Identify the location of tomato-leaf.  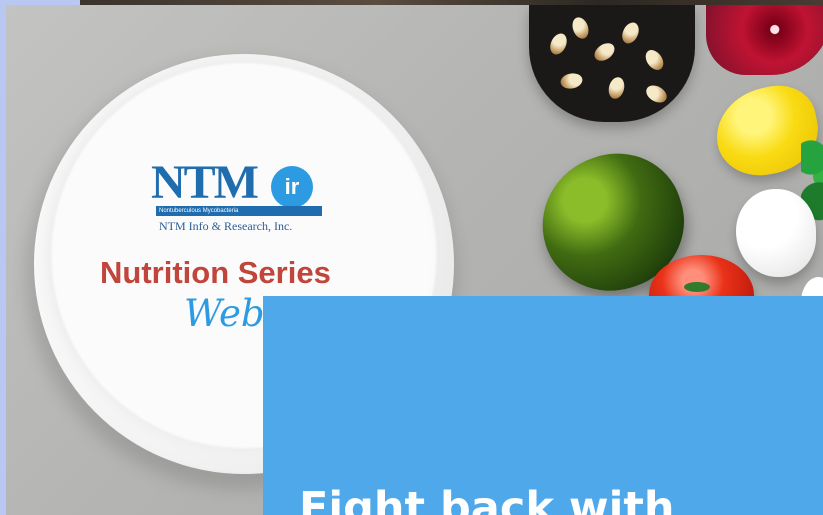
(697, 287).